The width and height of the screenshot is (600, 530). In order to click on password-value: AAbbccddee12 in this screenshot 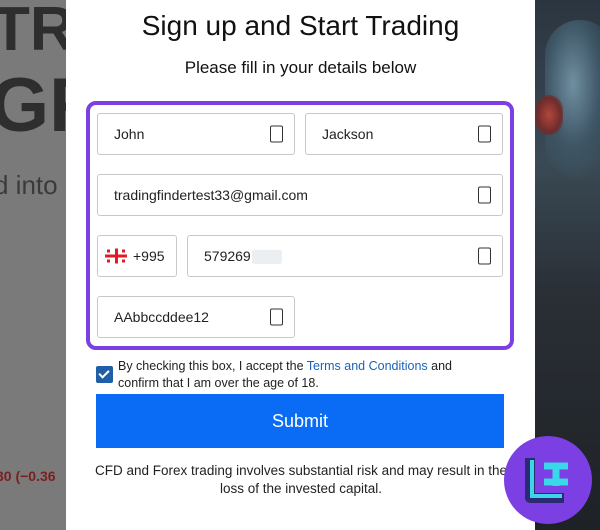, I will do `click(161, 317)`.